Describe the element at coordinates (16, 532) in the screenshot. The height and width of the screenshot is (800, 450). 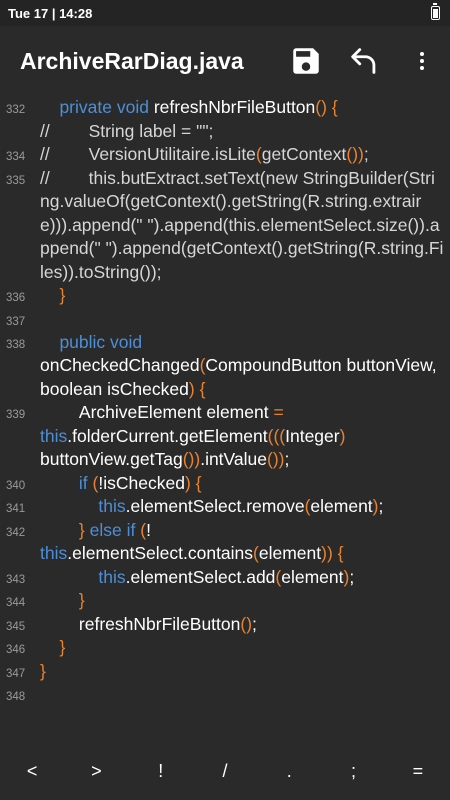
I see `line-number: 342` at that location.